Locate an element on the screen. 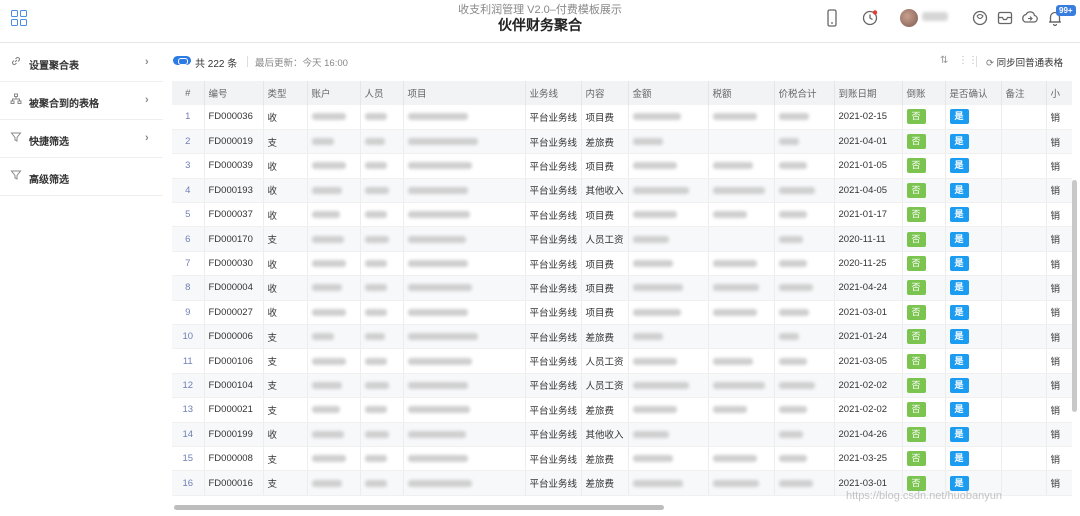 The image size is (1080, 516). sync-back-button: ⟳ 同步回普通表格 is located at coordinates (1024, 62).